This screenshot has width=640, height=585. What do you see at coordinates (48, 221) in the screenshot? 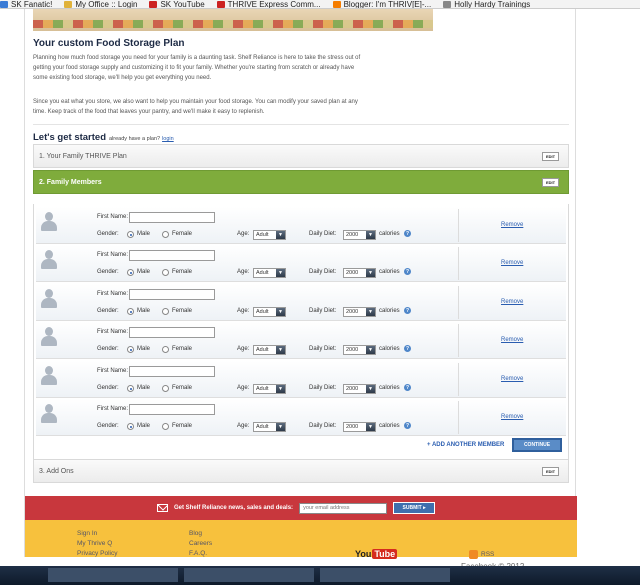
I see `avatar-silhouette-icon` at bounding box center [48, 221].